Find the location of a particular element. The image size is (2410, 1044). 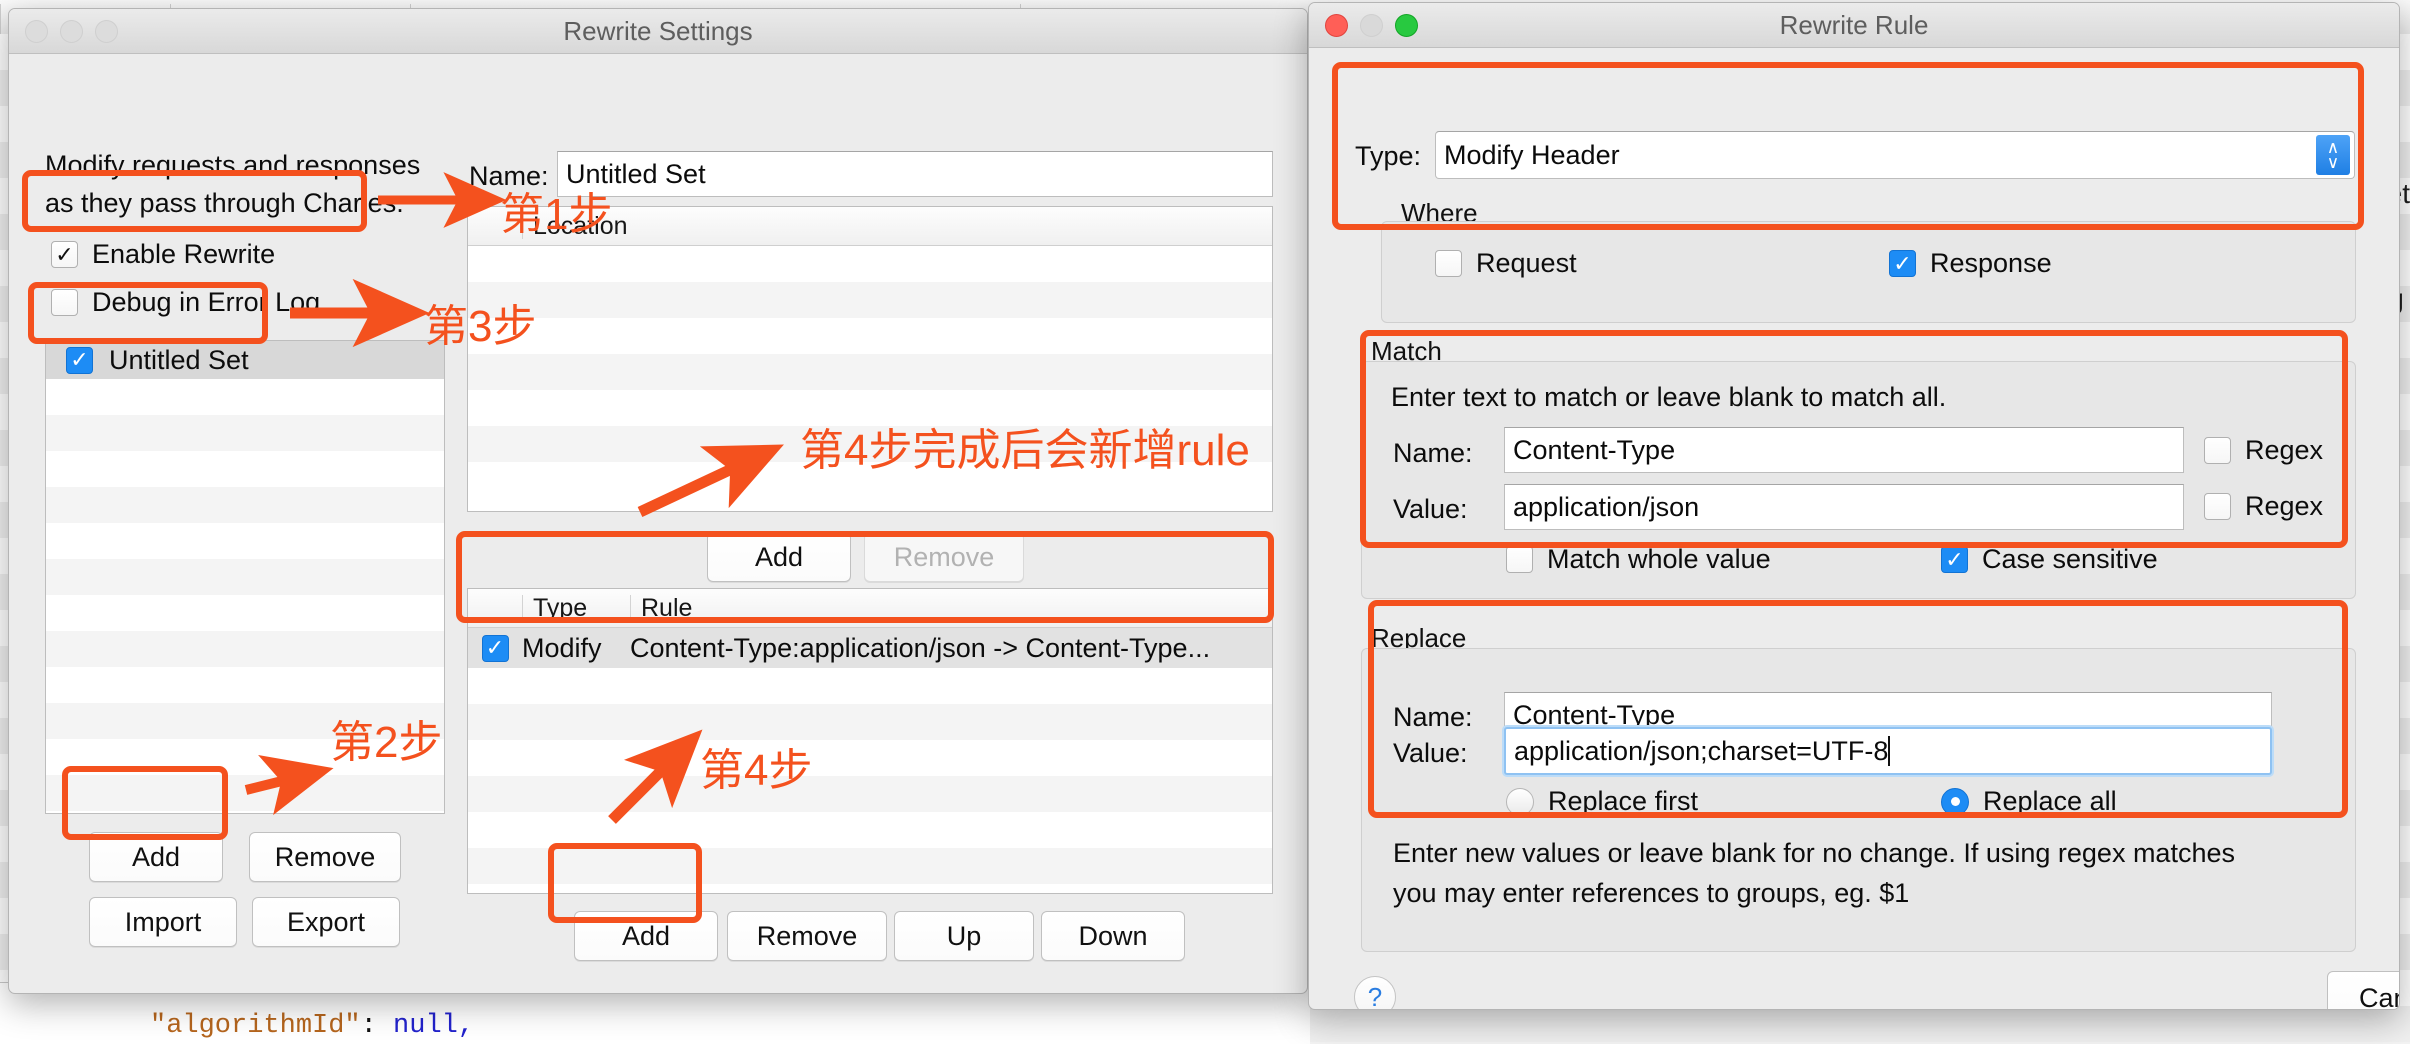

set-import-button: Import is located at coordinates (163, 922).